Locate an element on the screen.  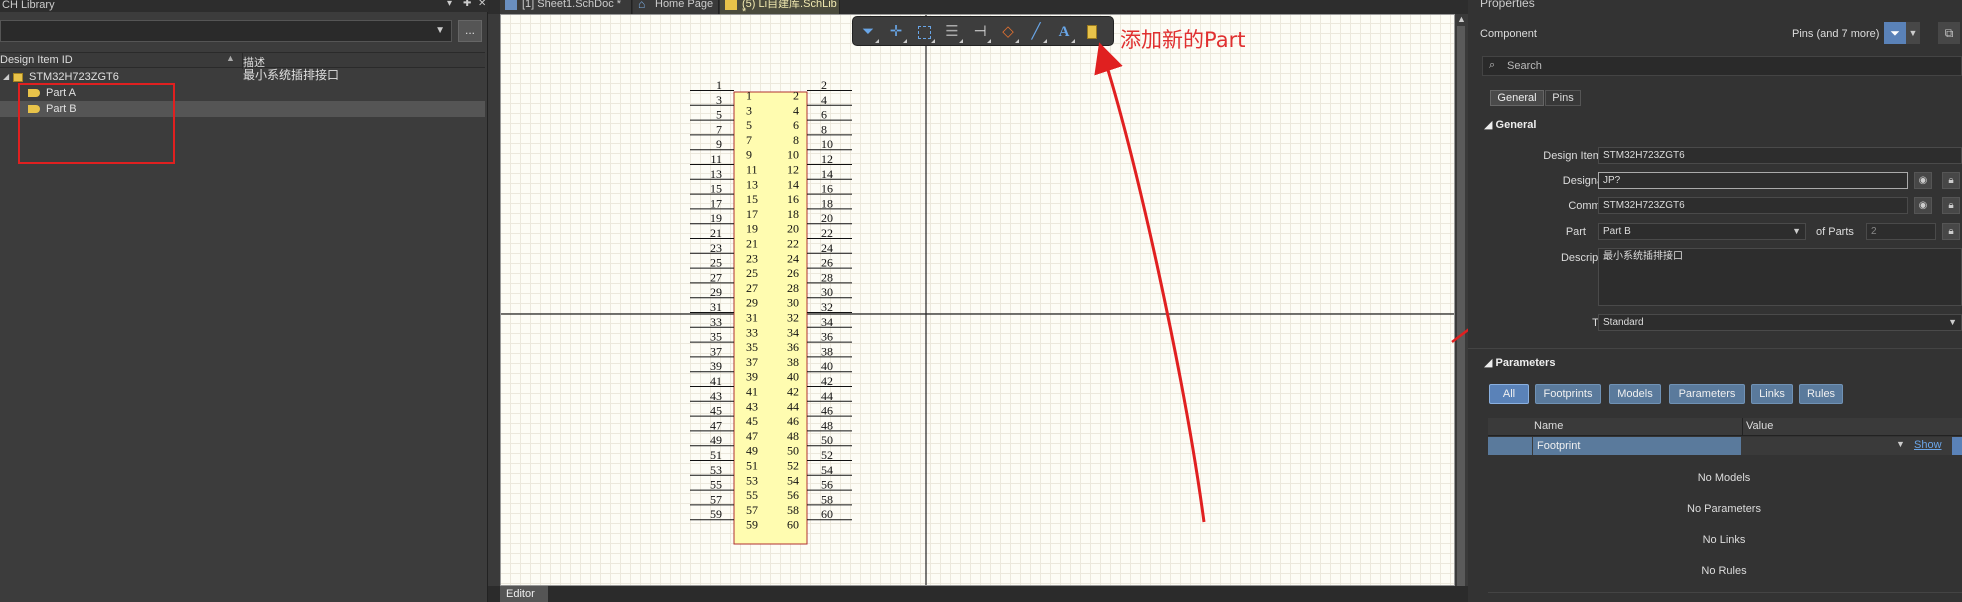
col-value: Value is located at coordinates (1759, 426).